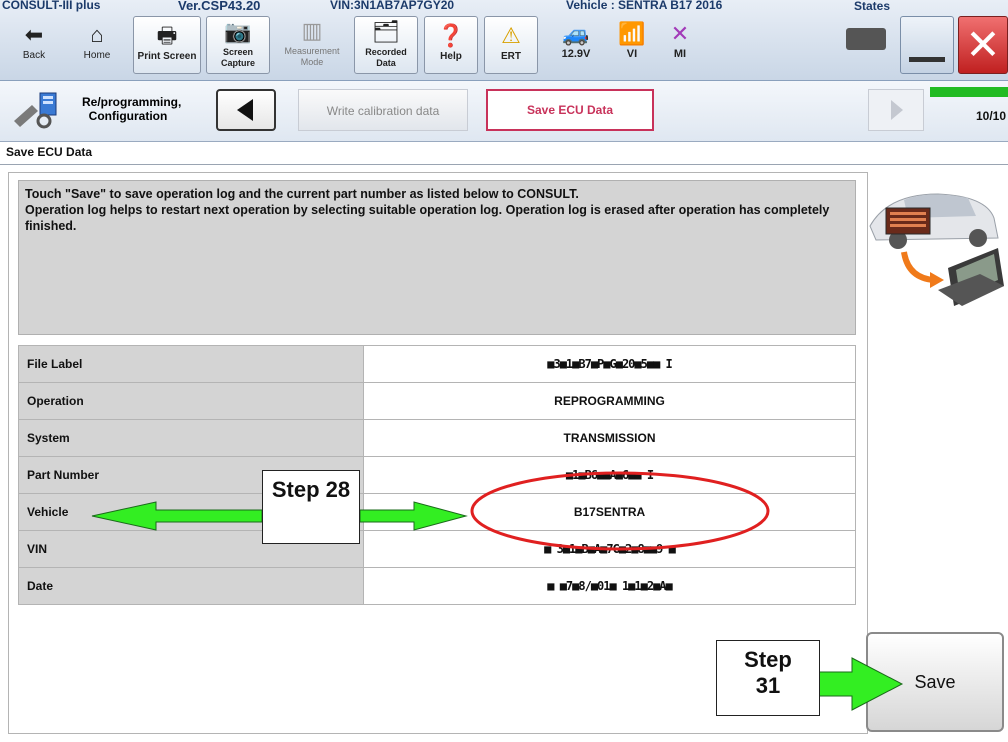  I want to click on part-number-highlight, so click(620, 511).